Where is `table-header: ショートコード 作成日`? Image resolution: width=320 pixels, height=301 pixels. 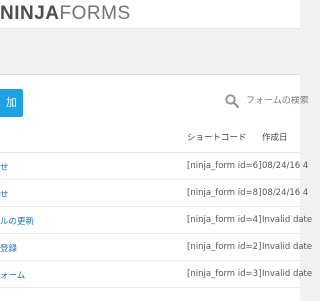 table-header: ショートコード 作成日 is located at coordinates (150, 136).